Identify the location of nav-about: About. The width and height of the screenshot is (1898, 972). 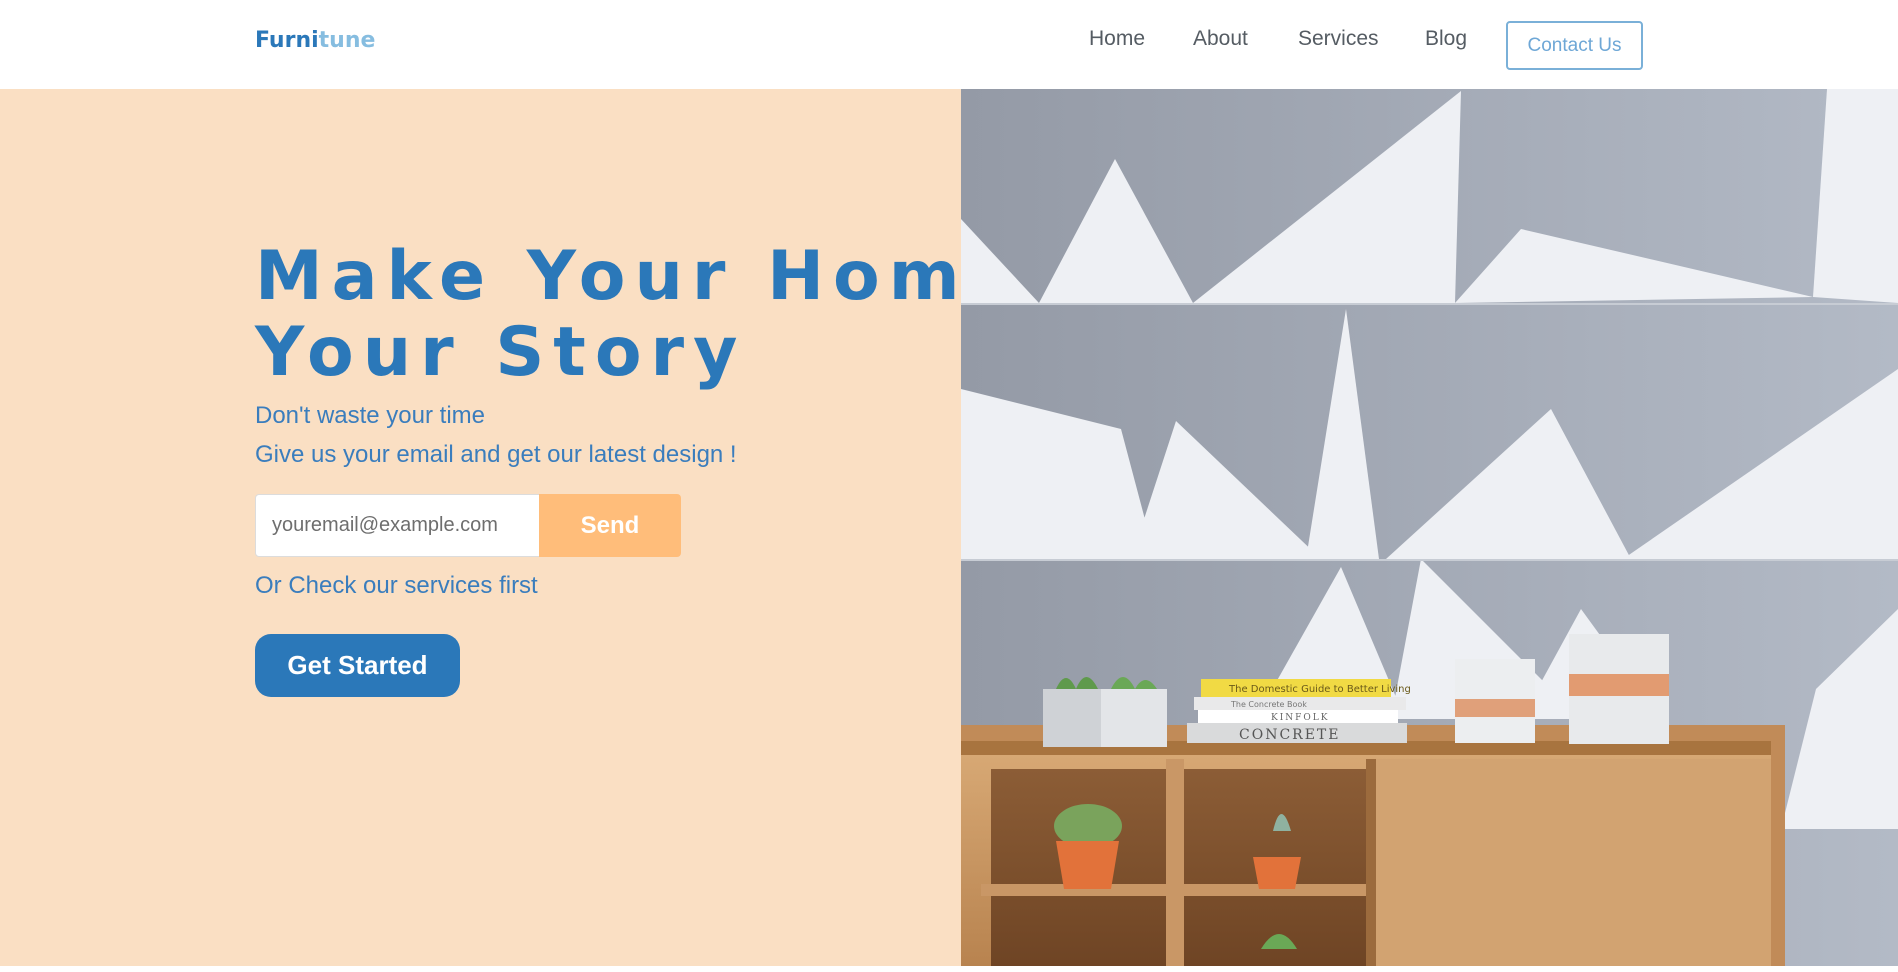
(1220, 39).